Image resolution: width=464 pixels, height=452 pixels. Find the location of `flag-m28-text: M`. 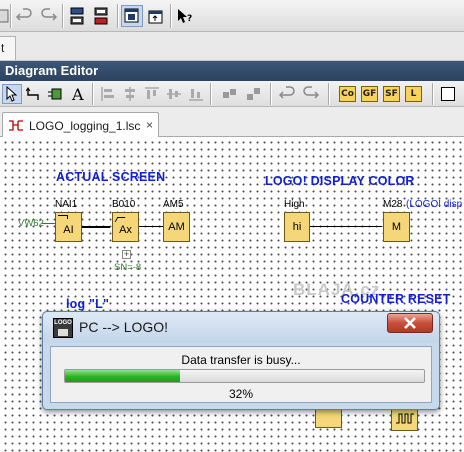

flag-m28-text: M is located at coordinates (396, 227).